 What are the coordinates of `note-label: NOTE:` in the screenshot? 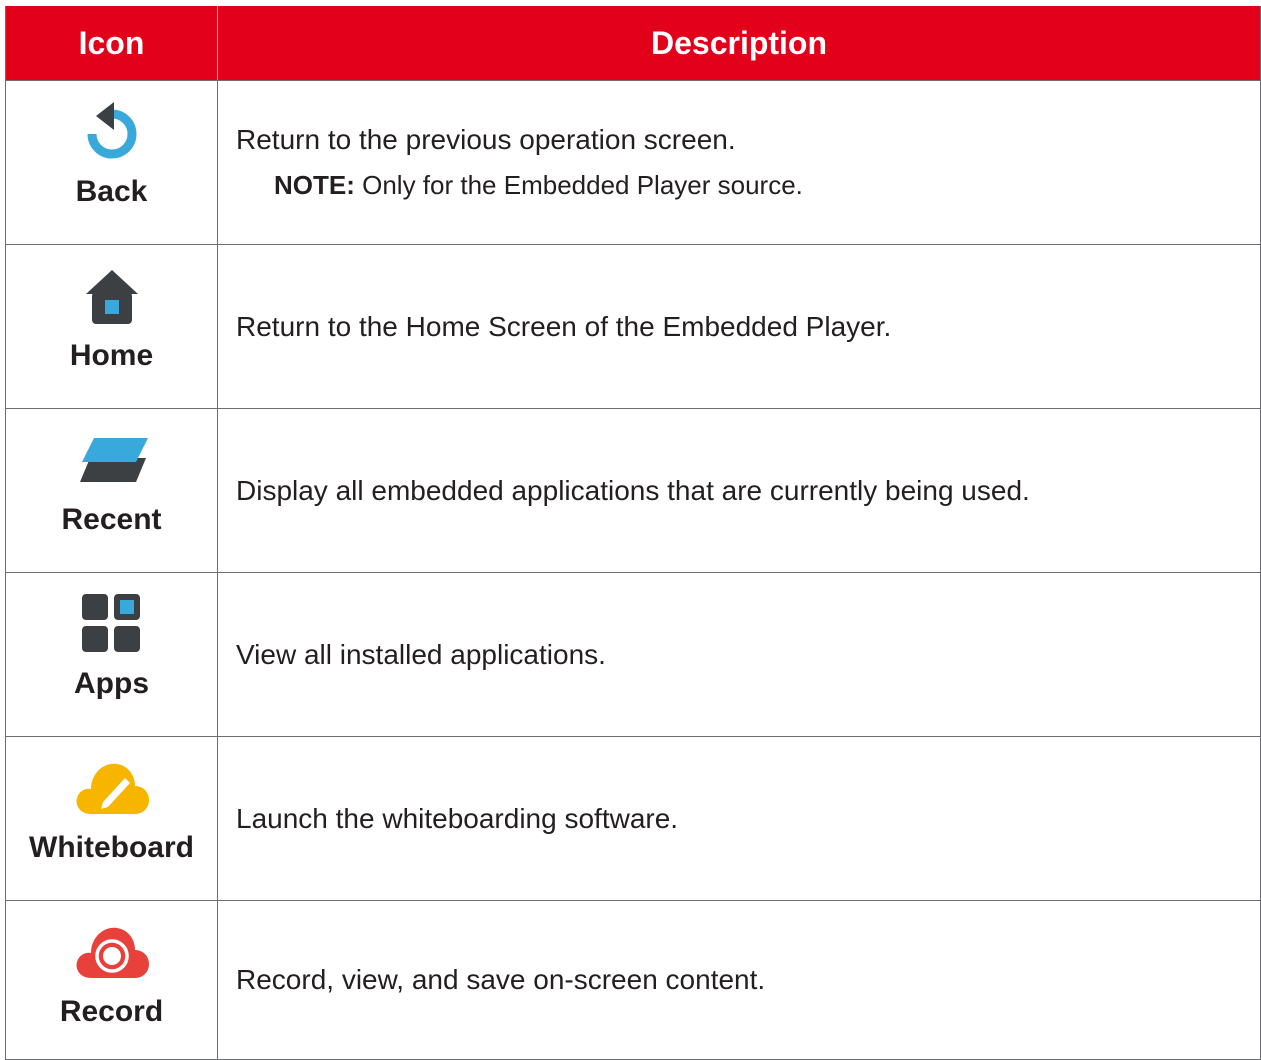 It's located at (314, 185).